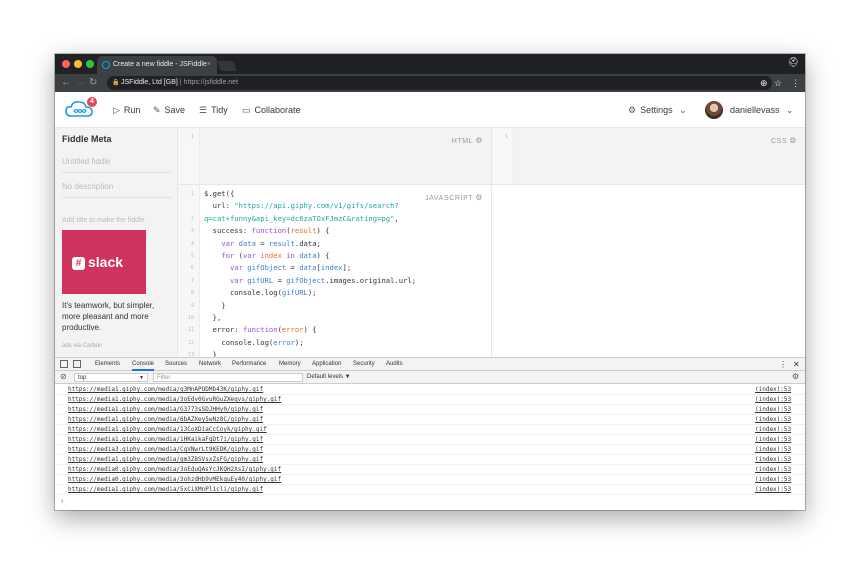  Describe the element at coordinates (239, 342) in the screenshot. I see `code-token: console.log(` at that location.